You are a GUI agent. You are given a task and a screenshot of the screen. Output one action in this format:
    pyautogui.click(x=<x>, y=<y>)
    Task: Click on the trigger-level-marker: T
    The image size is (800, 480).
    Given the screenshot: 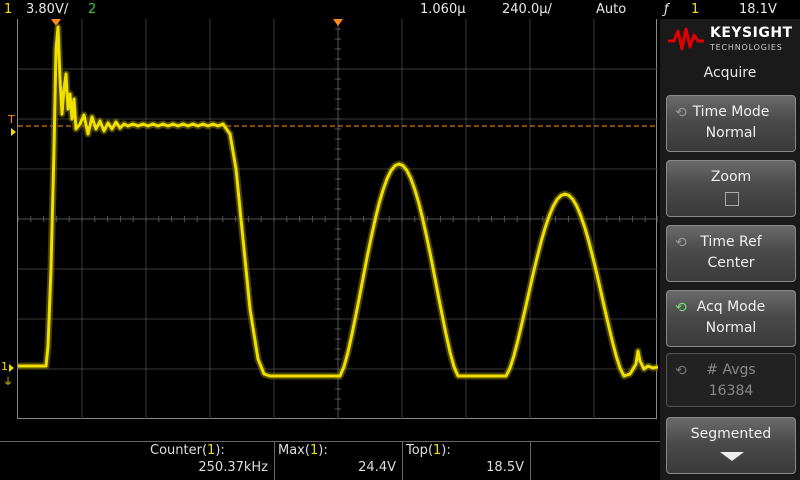 What is the action you would take?
    pyautogui.click(x=11, y=119)
    